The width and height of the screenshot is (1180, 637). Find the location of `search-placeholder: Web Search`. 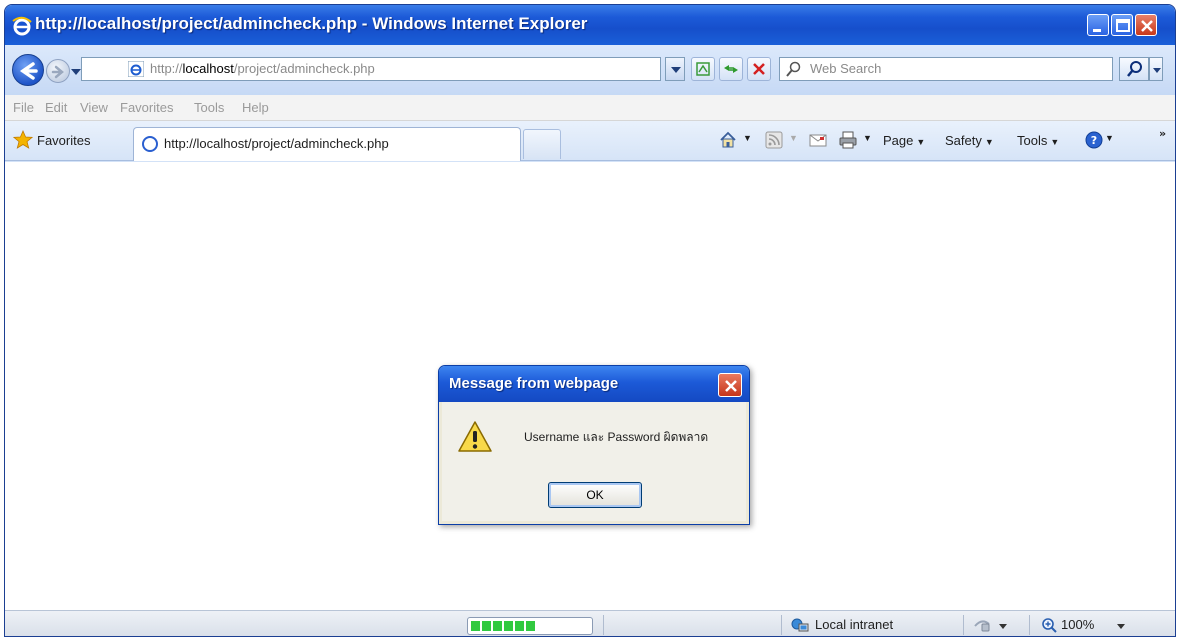

search-placeholder: Web Search is located at coordinates (846, 68).